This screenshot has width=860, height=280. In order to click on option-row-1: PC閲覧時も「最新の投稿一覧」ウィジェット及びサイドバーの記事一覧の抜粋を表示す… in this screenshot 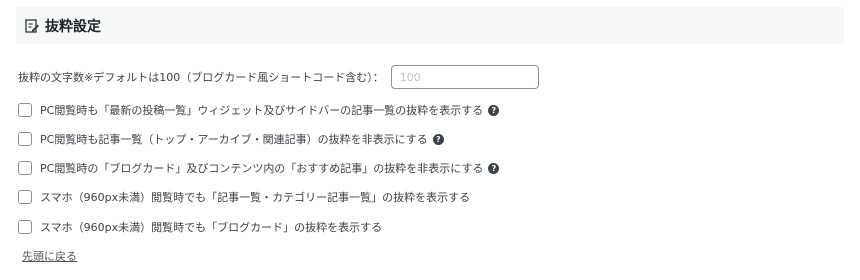, I will do `click(259, 110)`.